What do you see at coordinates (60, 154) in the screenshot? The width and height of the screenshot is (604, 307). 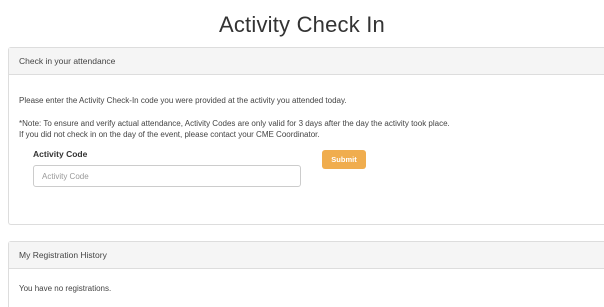 I see `activity-code-label: Activity Code` at bounding box center [60, 154].